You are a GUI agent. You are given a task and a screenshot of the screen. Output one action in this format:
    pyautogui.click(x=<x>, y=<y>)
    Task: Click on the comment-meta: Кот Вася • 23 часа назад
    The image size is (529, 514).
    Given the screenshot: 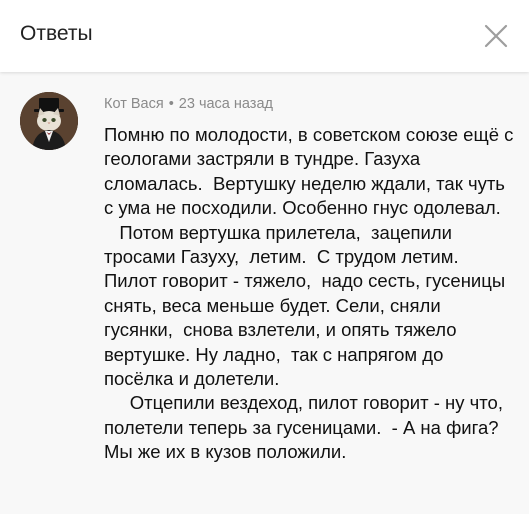 What is the action you would take?
    pyautogui.click(x=188, y=104)
    